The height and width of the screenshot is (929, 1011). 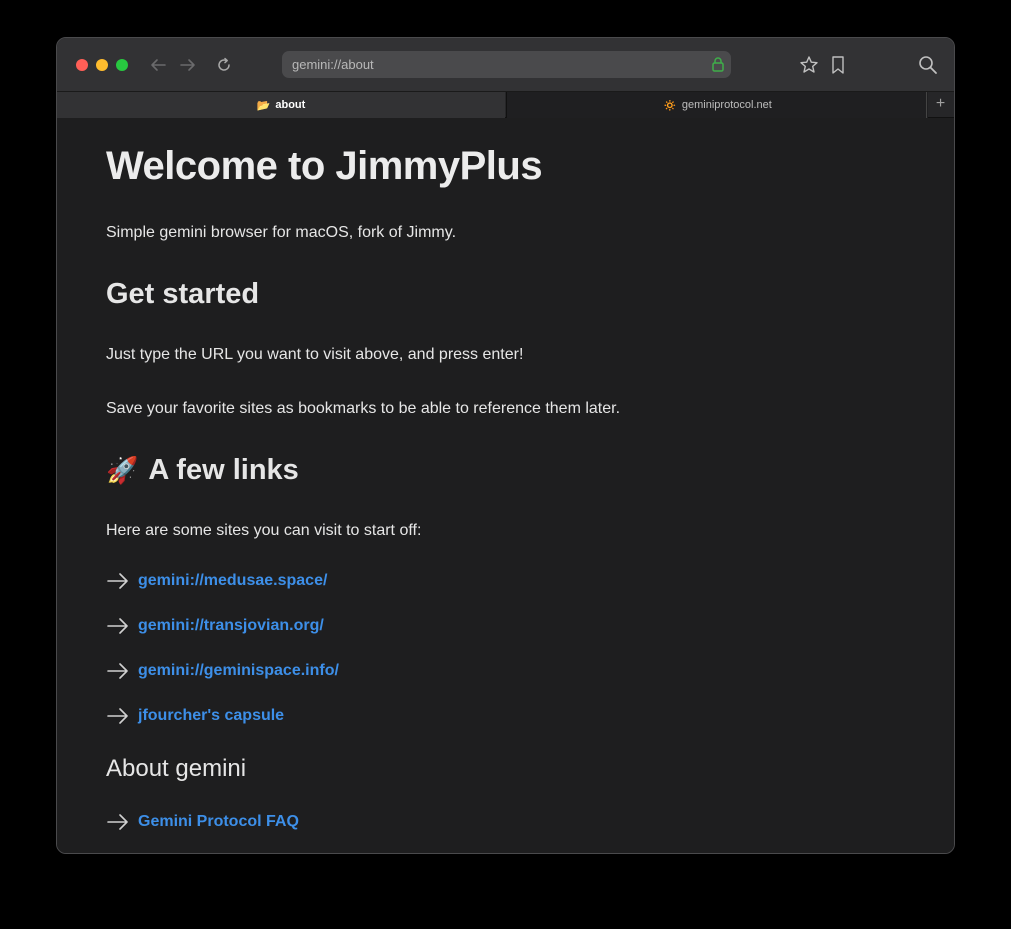 What do you see at coordinates (263, 105) in the screenshot?
I see `folder-icon: 📂` at bounding box center [263, 105].